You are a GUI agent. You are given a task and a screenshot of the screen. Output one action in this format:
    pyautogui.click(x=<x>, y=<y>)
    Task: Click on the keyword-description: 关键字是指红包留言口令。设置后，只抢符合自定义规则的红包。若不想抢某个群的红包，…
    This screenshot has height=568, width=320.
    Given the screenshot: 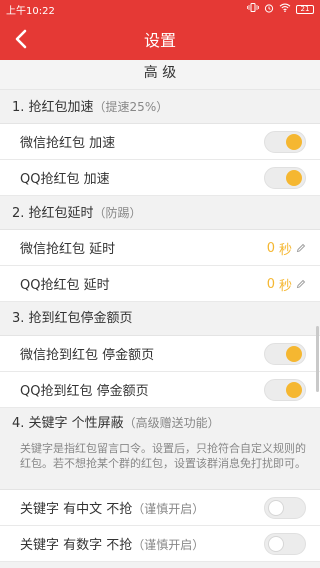 What is the action you would take?
    pyautogui.click(x=160, y=464)
    